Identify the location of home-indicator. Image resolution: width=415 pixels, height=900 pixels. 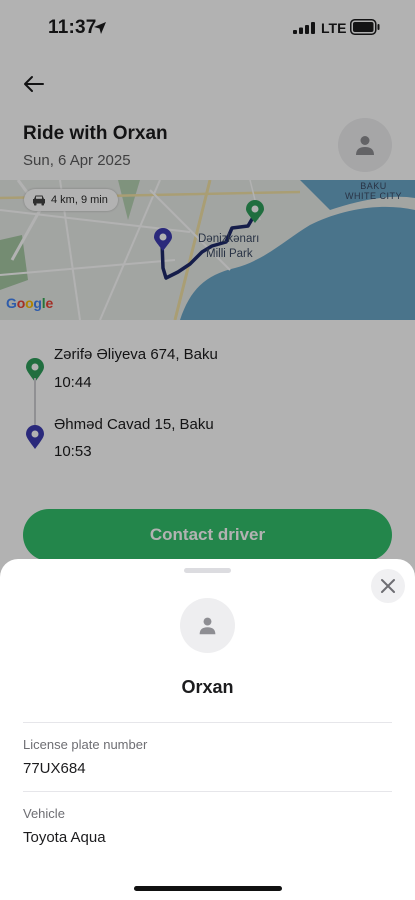
(208, 888).